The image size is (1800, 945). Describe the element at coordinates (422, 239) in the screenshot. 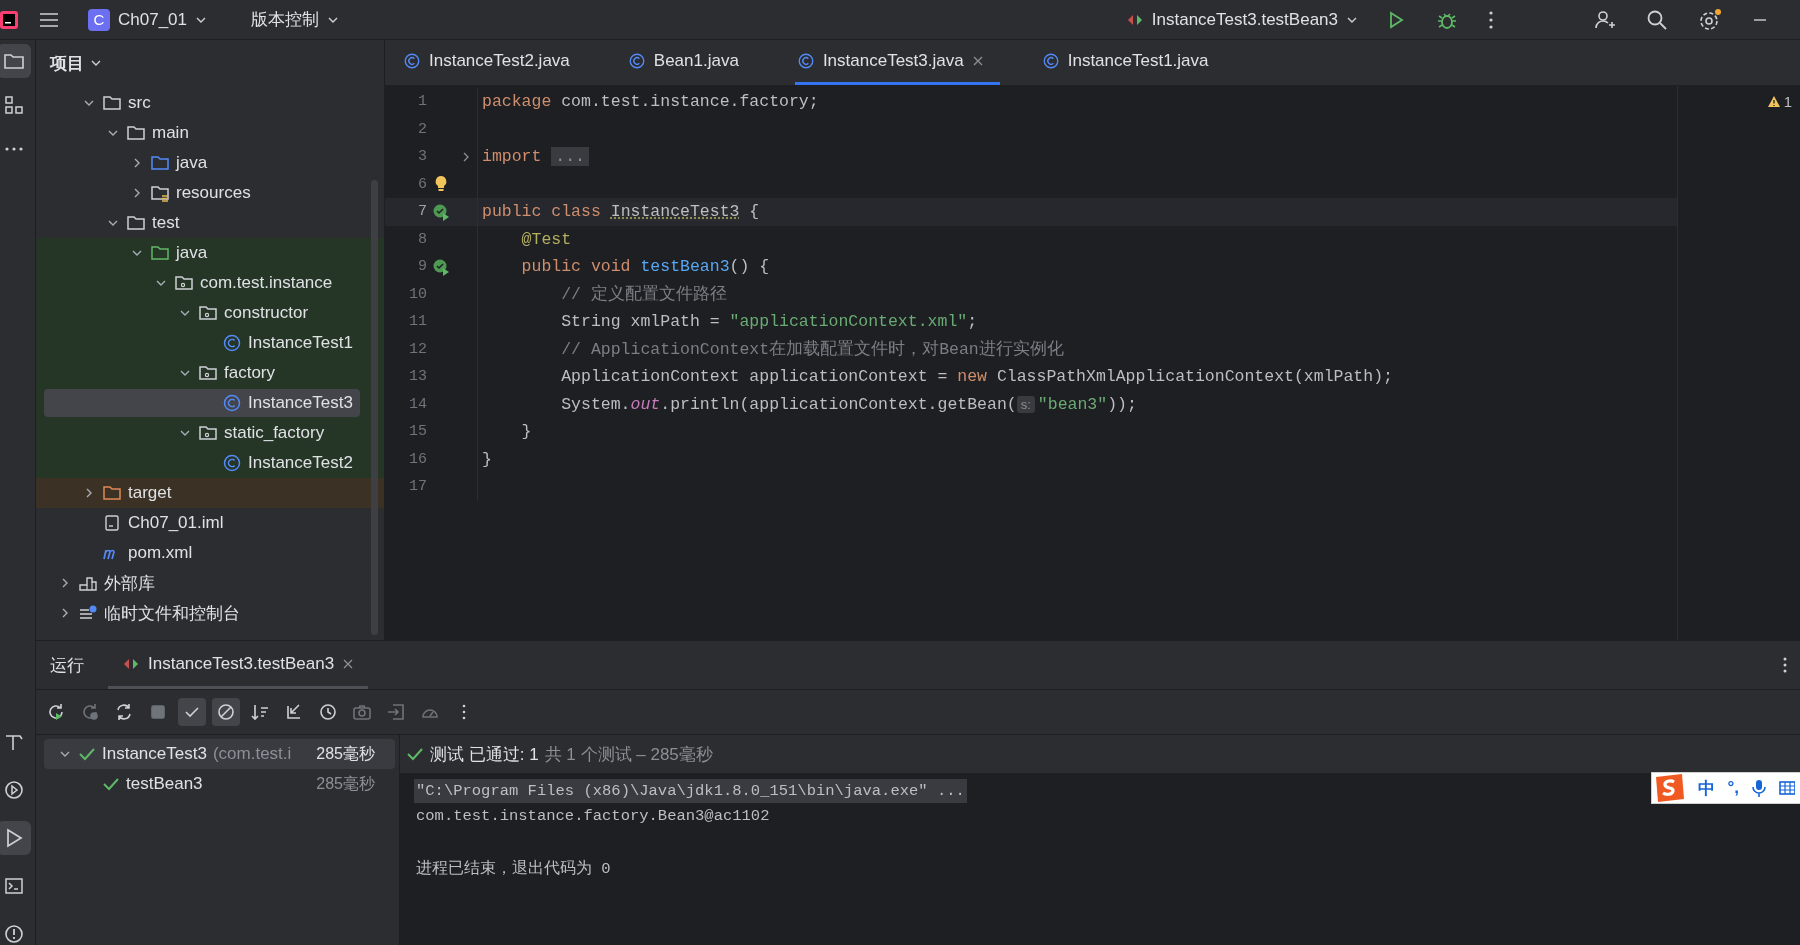

I see `line-number: 8` at that location.